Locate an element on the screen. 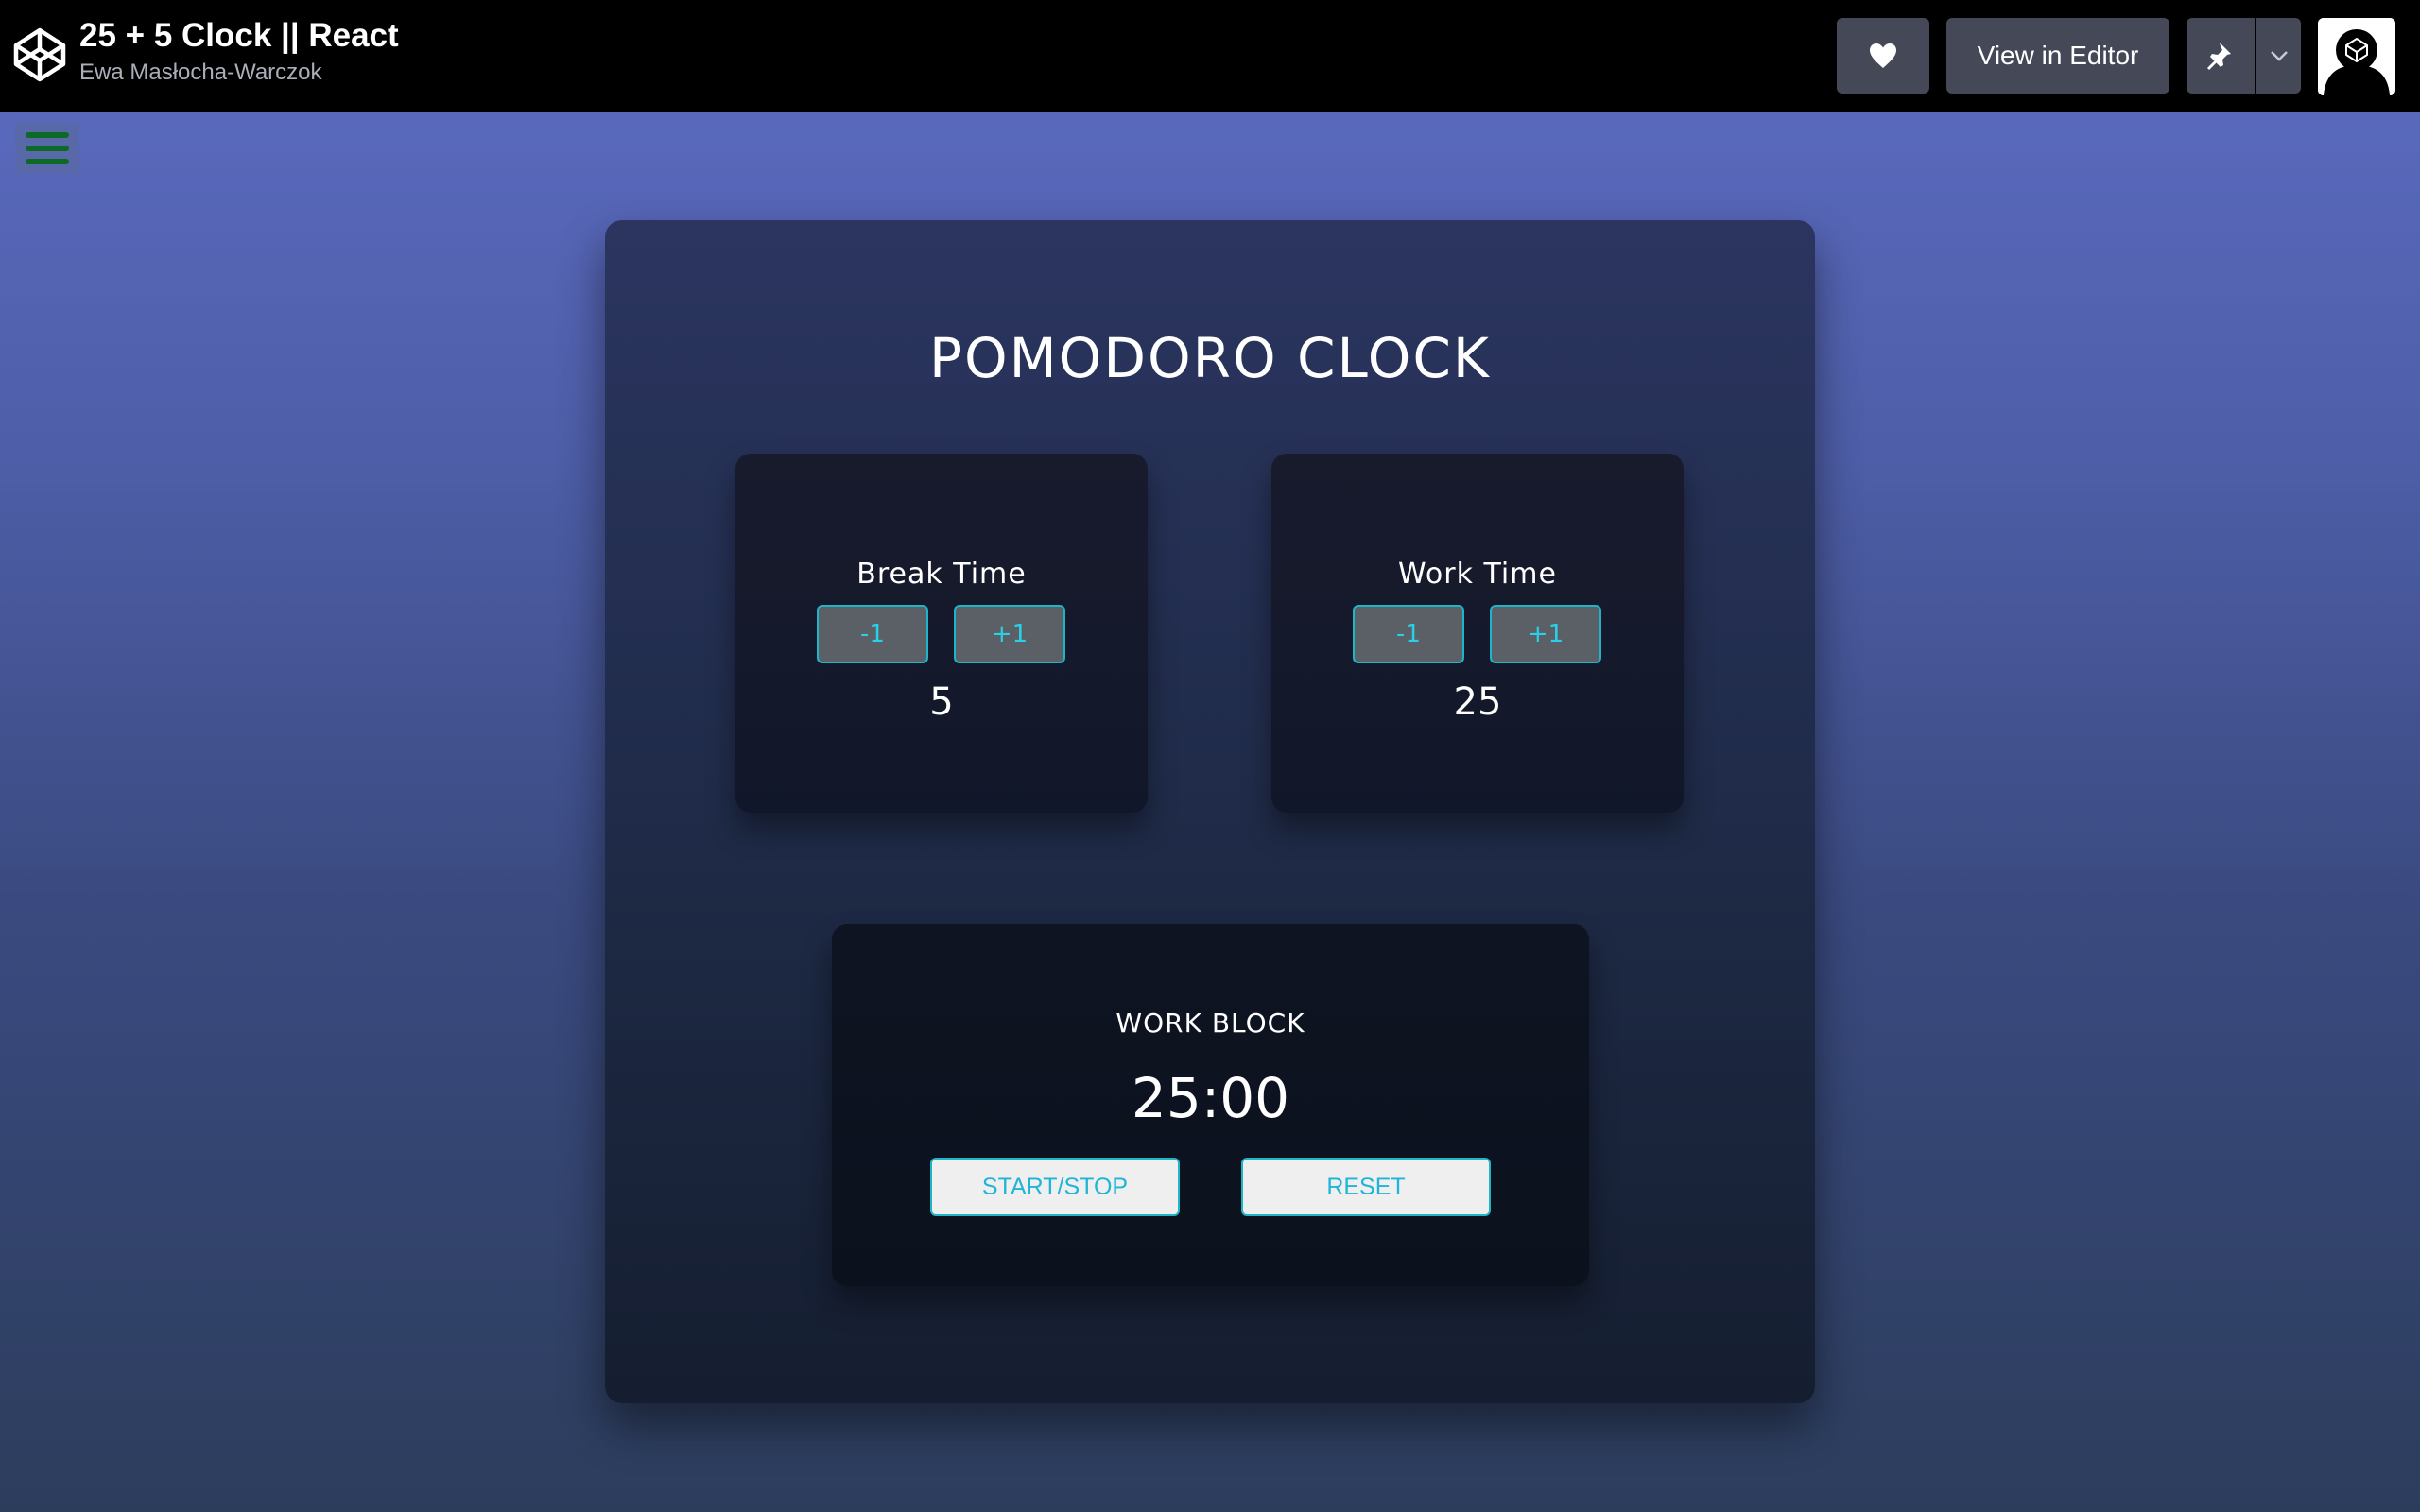 The image size is (2420, 1512). heart-icon is located at coordinates (1883, 55).